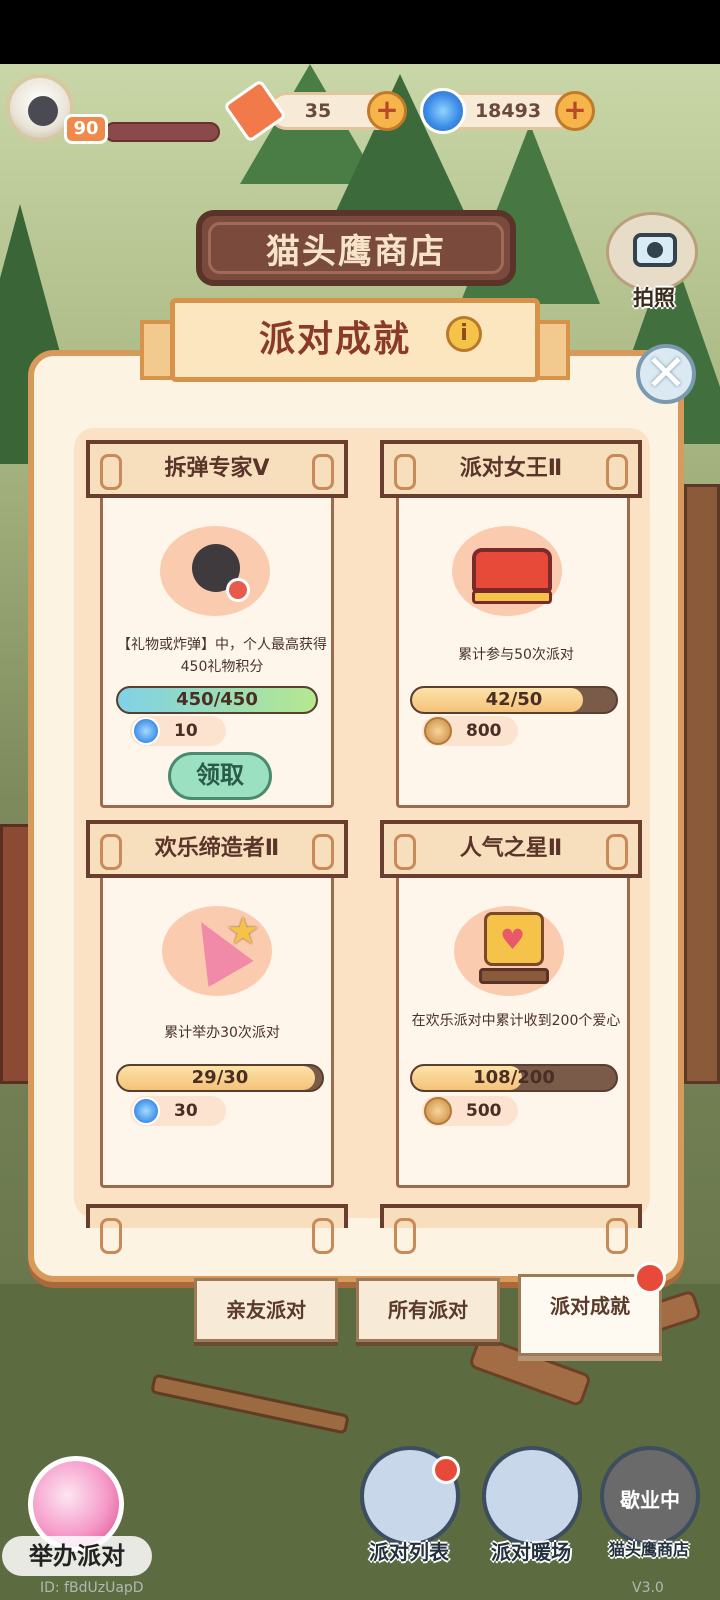  What do you see at coordinates (484, 1111) in the screenshot?
I see `reward-amount: 500` at bounding box center [484, 1111].